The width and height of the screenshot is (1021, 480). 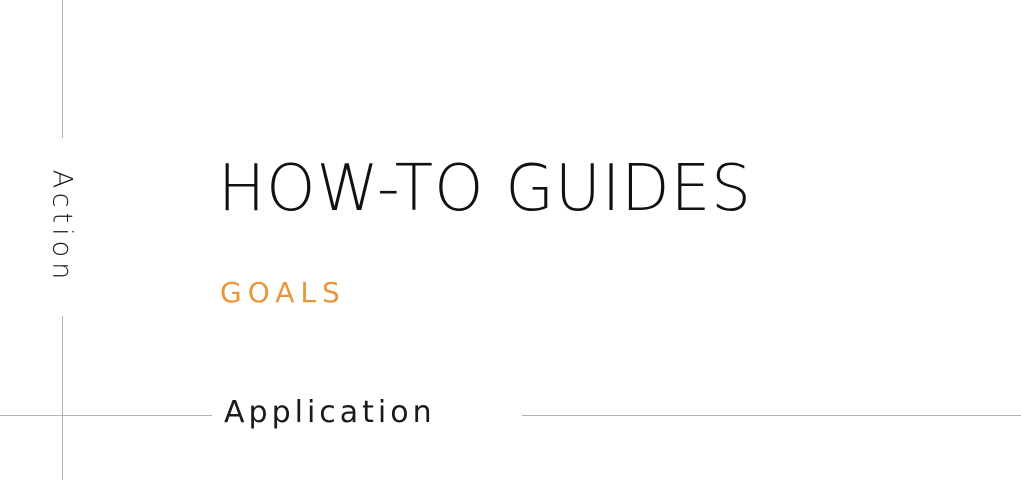 What do you see at coordinates (62, 227) in the screenshot?
I see `vertical-axis-label: Action` at bounding box center [62, 227].